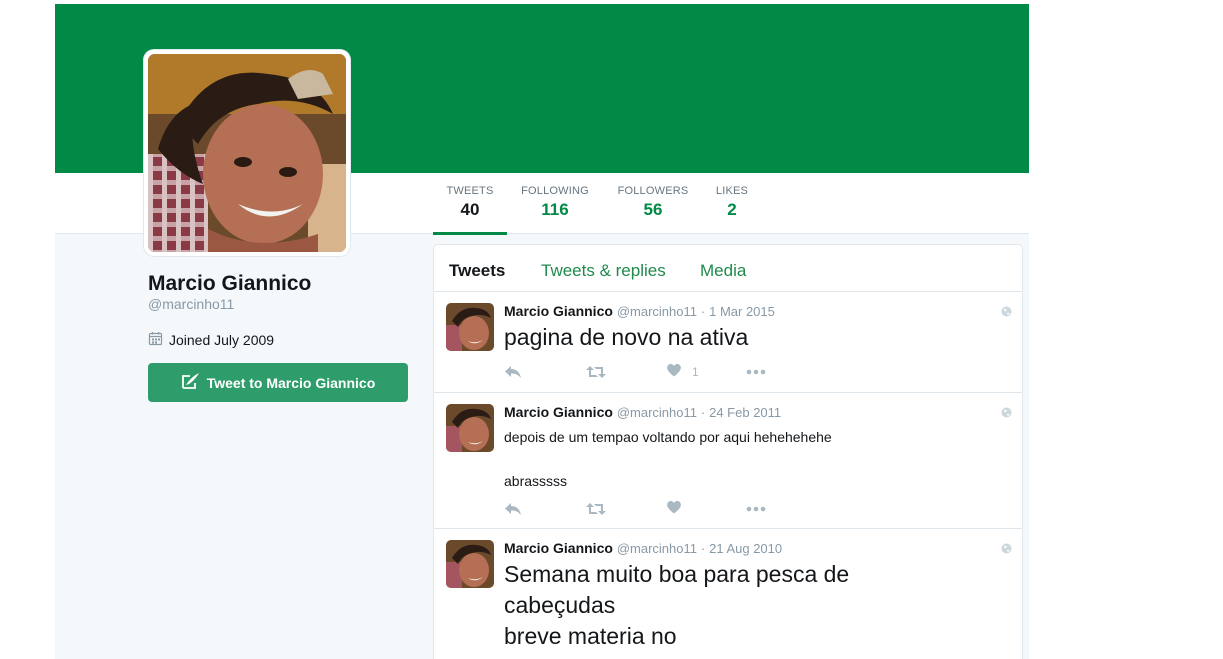  I want to click on stat-value: 2, so click(732, 209).